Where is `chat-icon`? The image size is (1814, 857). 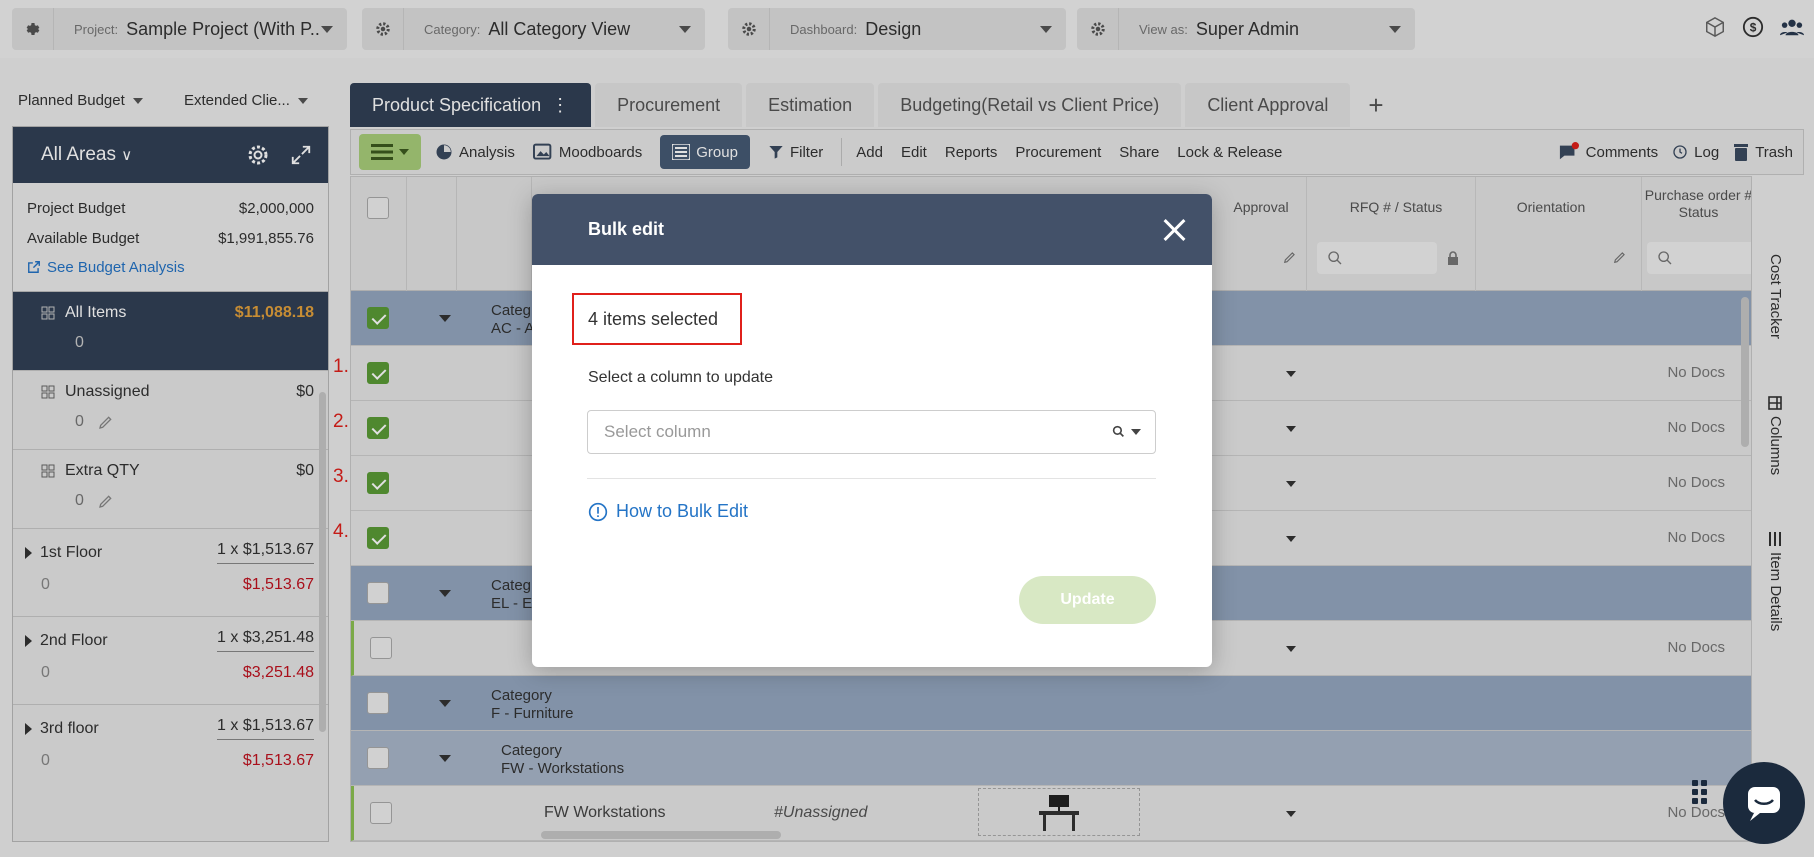
chat-icon is located at coordinates (1764, 804).